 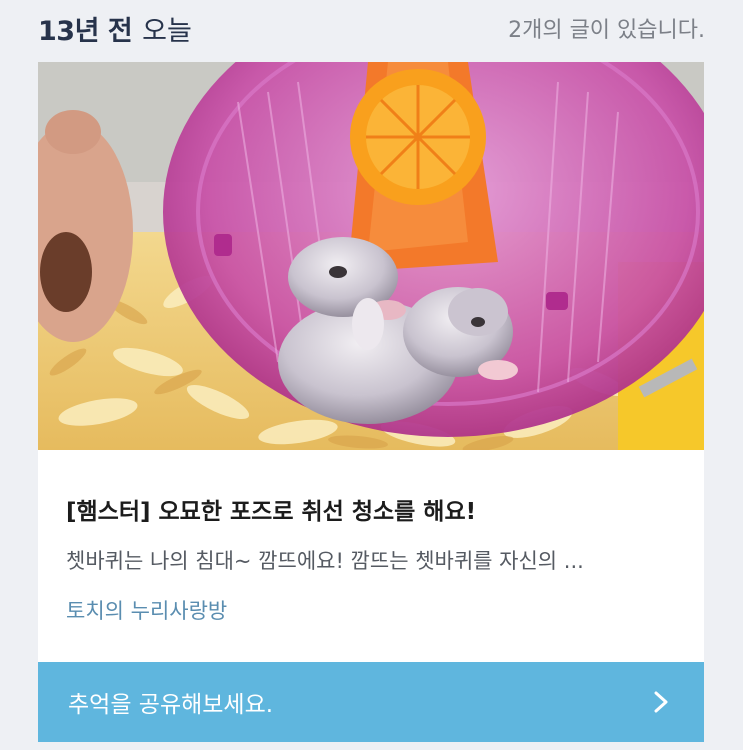 What do you see at coordinates (167, 31) in the screenshot?
I see `today-label: 오늘` at bounding box center [167, 31].